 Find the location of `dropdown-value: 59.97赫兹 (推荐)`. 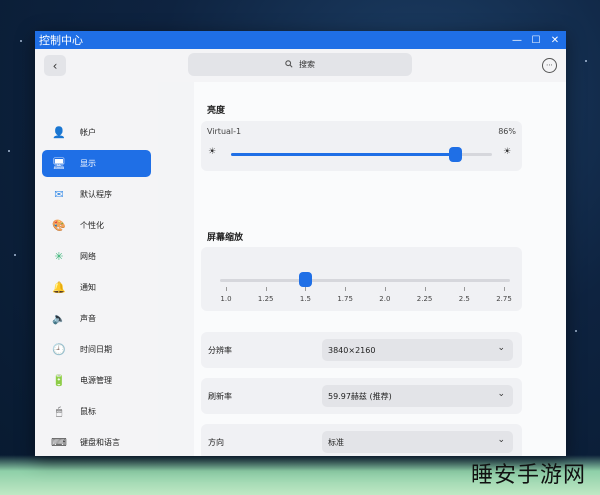

dropdown-value: 59.97赫兹 (推荐) is located at coordinates (360, 396).